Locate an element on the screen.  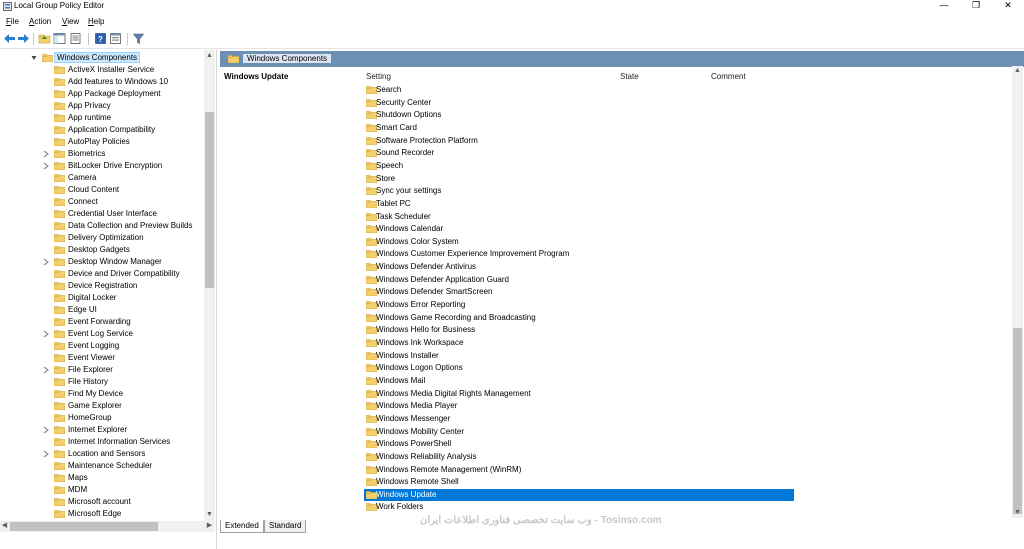
tab-extended: Extended is located at coordinates (242, 526).